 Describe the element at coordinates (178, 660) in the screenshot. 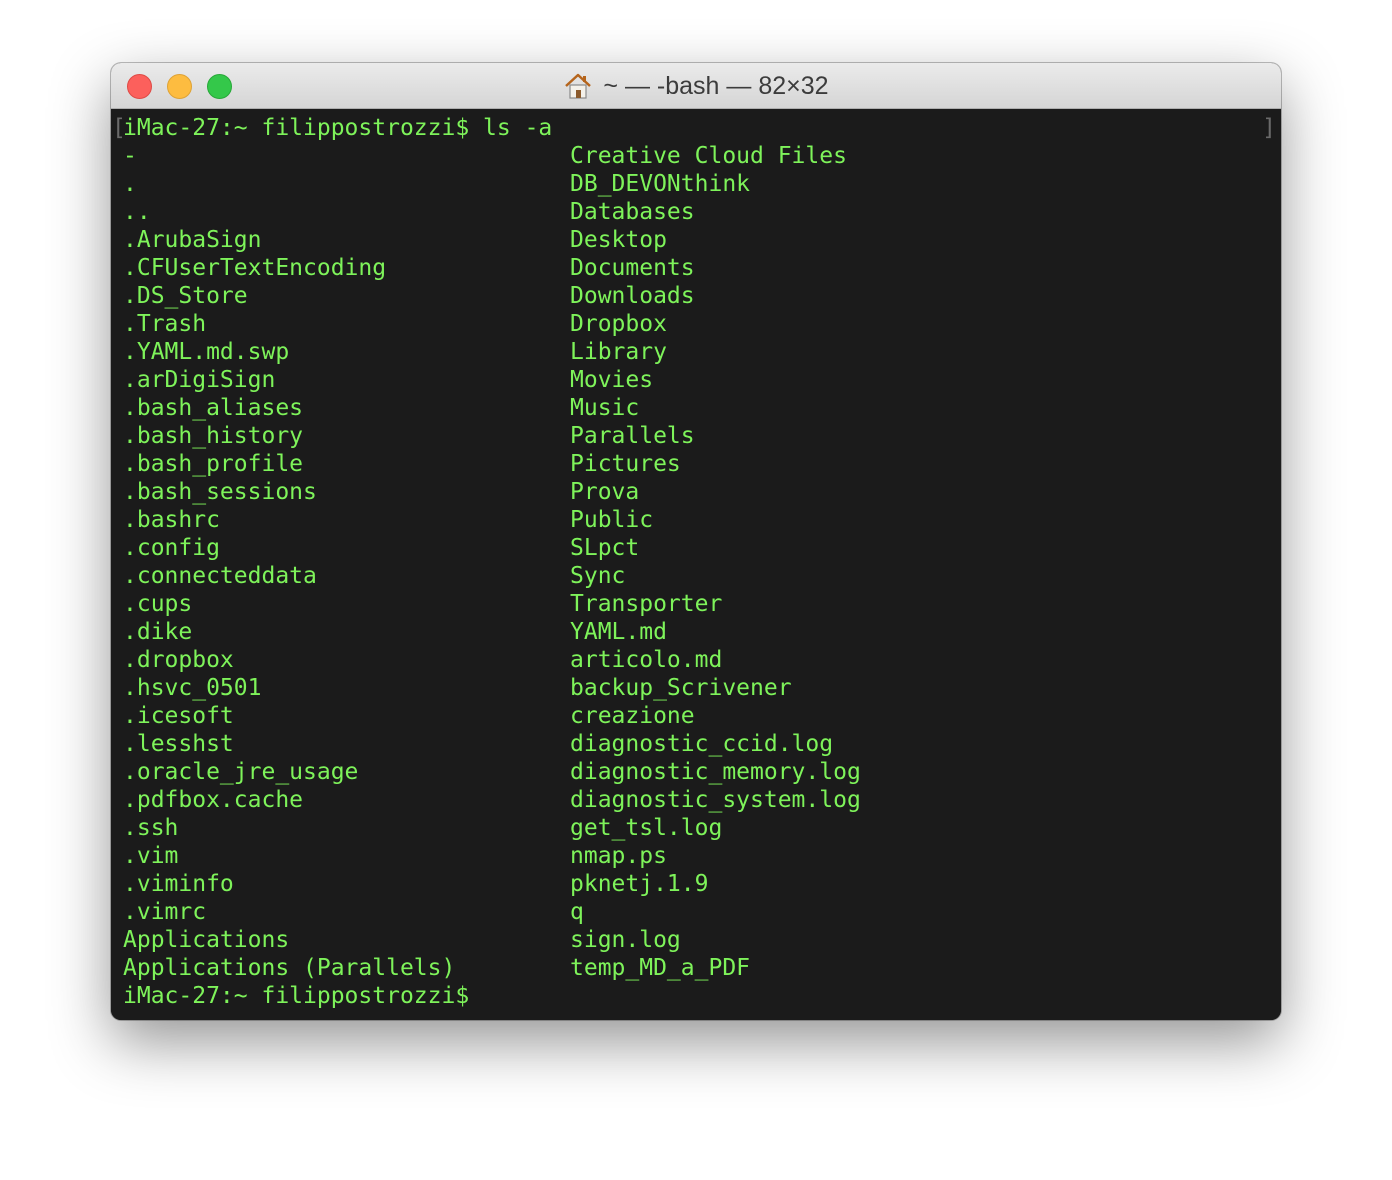

I see `file-entry: .dropbox` at that location.